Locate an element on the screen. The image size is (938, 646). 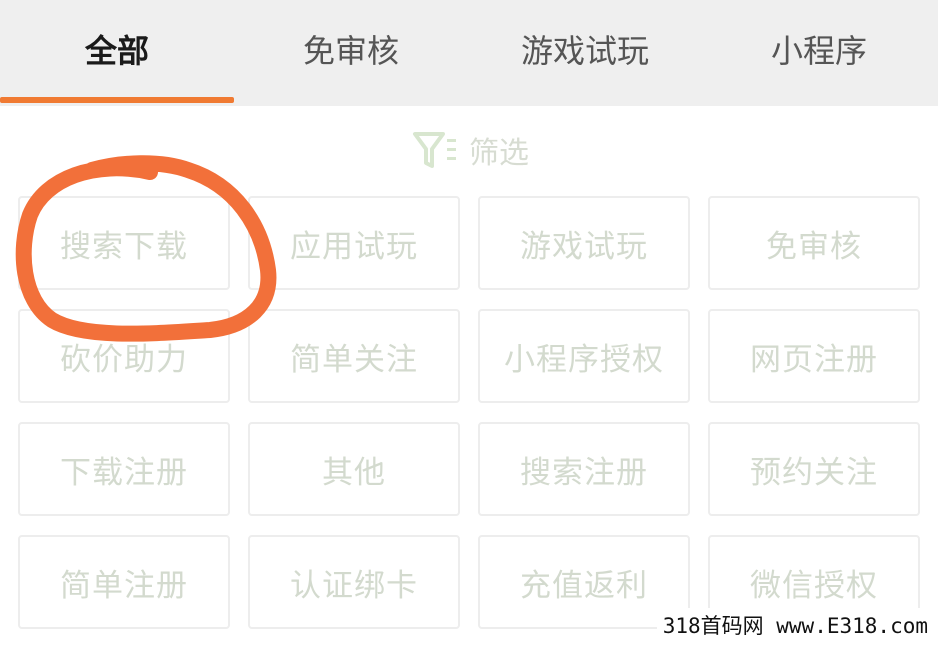
site-watermark: 318首码网 www.E318.com is located at coordinates (795, 626).